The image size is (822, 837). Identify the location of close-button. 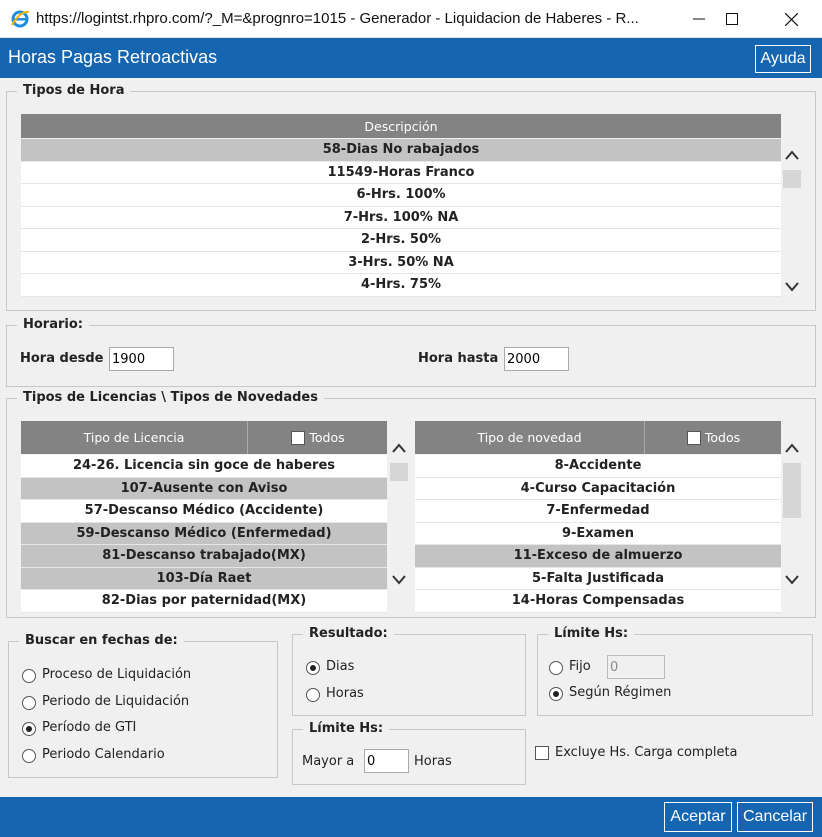
(791, 19).